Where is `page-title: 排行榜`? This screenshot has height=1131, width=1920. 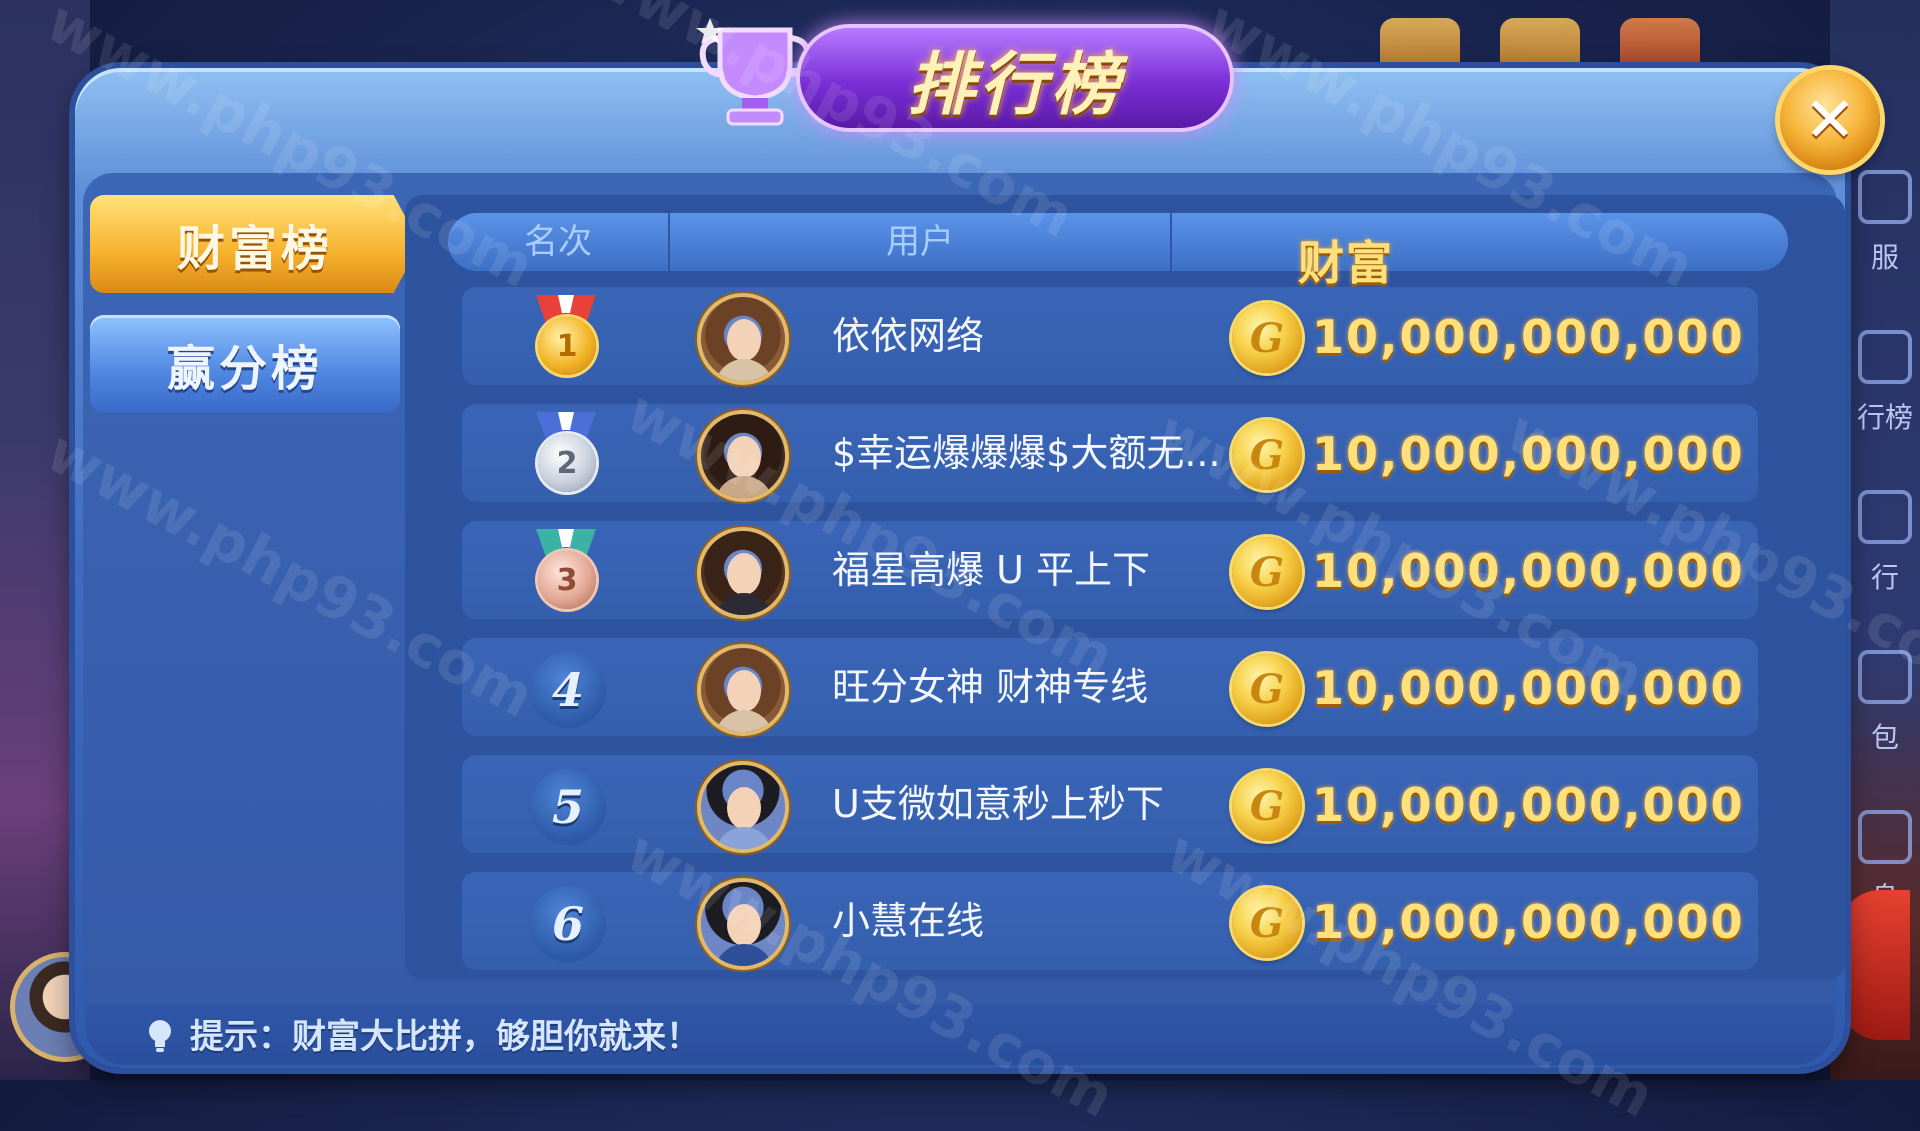
page-title: 排行榜 is located at coordinates (1014, 84).